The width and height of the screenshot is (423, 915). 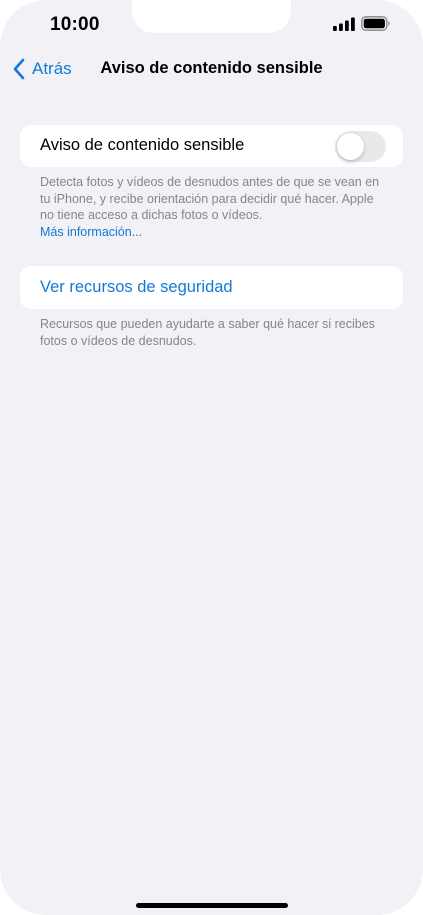 I want to click on sensitive-content-toggle, so click(x=360, y=146).